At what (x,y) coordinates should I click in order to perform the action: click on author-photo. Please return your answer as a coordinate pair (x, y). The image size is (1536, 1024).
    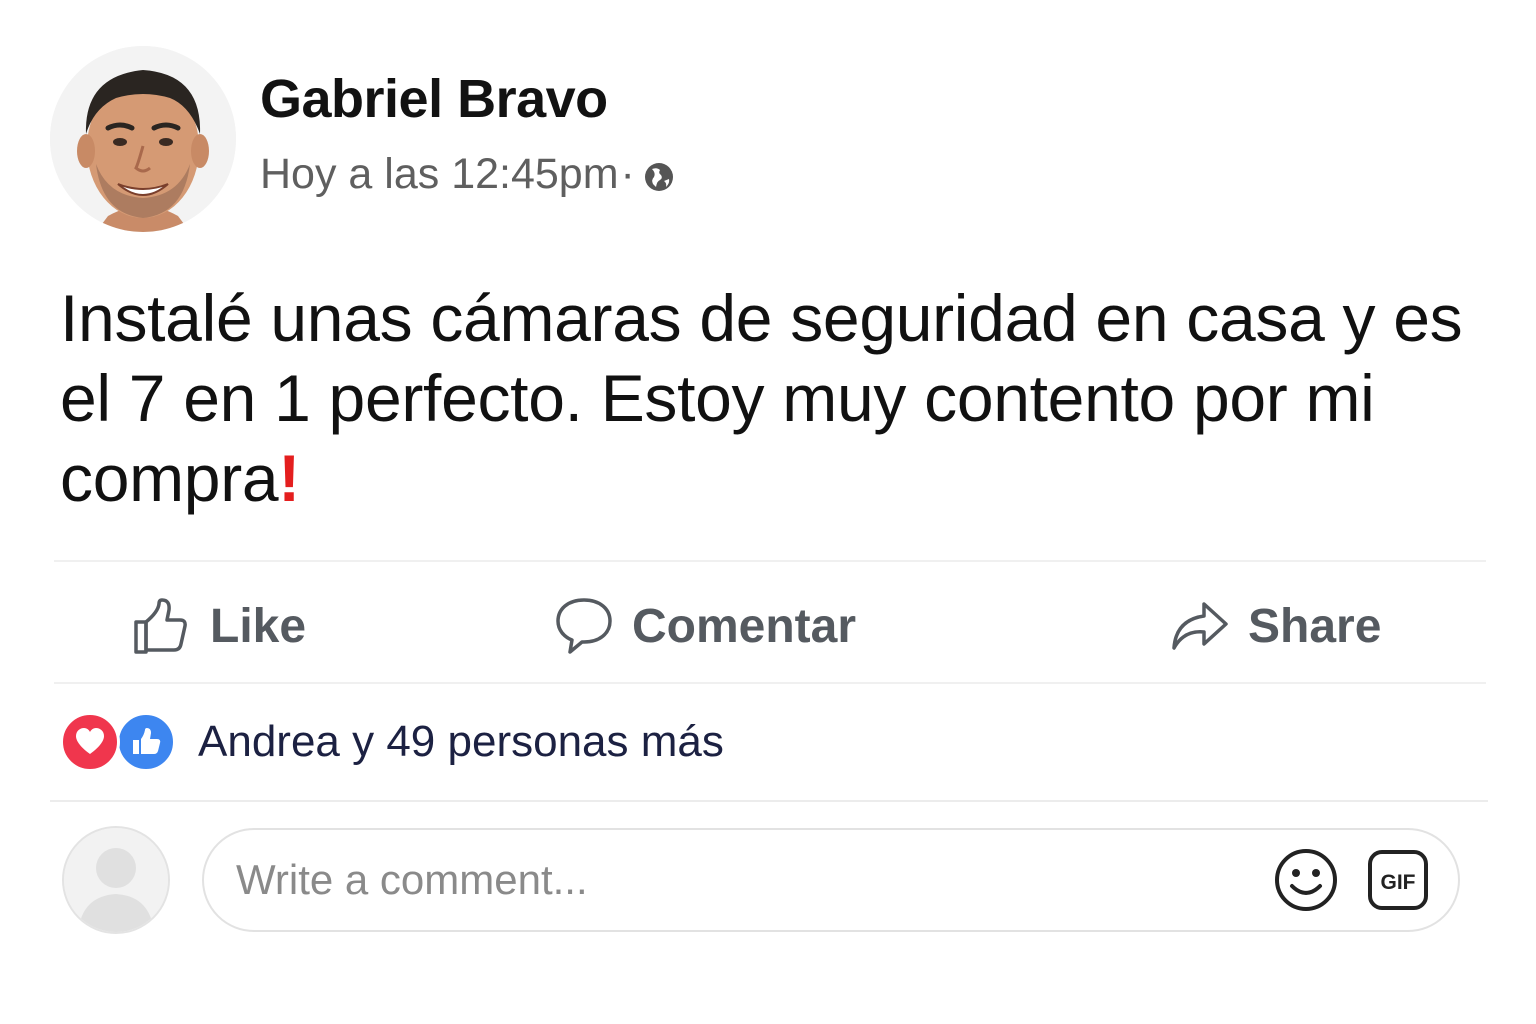
    Looking at the image, I should click on (143, 139).